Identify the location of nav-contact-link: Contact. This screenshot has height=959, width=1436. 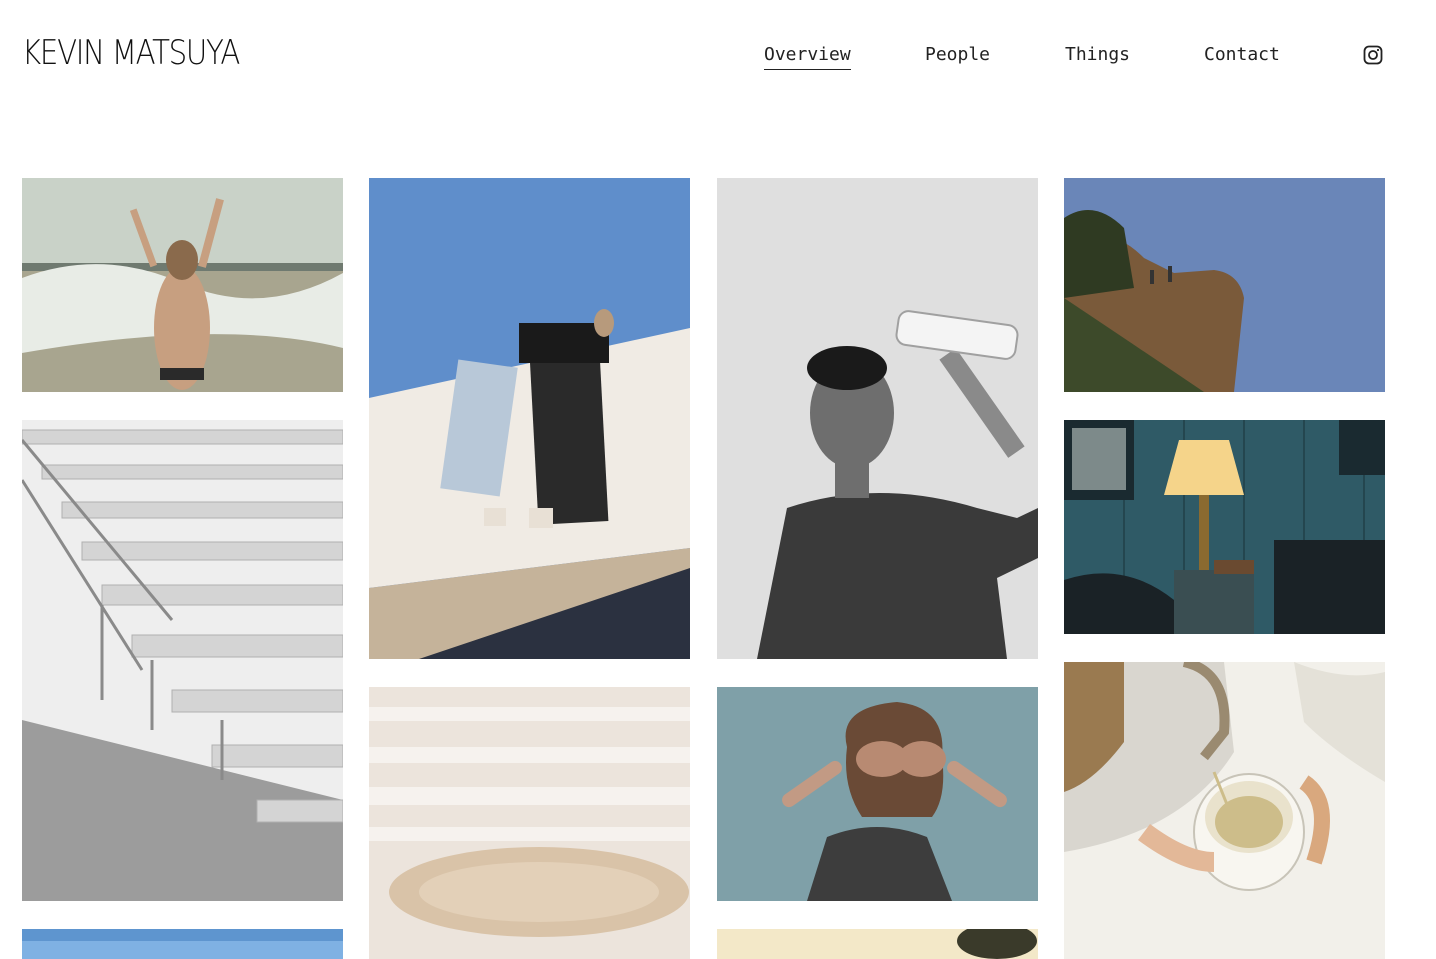
(1242, 56).